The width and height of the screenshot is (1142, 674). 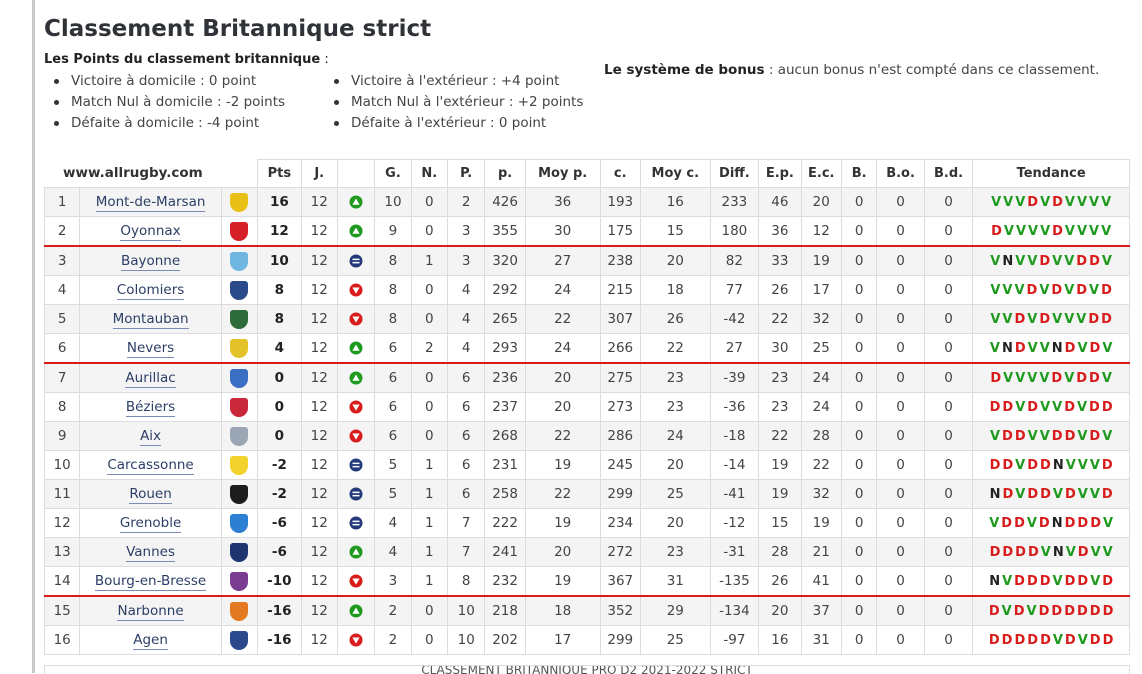 I want to click on header-pp: p., so click(x=505, y=173).